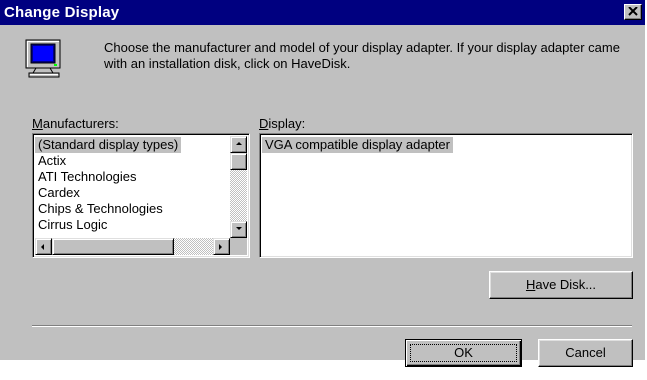 This screenshot has height=380, width=647. What do you see at coordinates (264, 123) in the screenshot?
I see `display-label-accel: D` at bounding box center [264, 123].